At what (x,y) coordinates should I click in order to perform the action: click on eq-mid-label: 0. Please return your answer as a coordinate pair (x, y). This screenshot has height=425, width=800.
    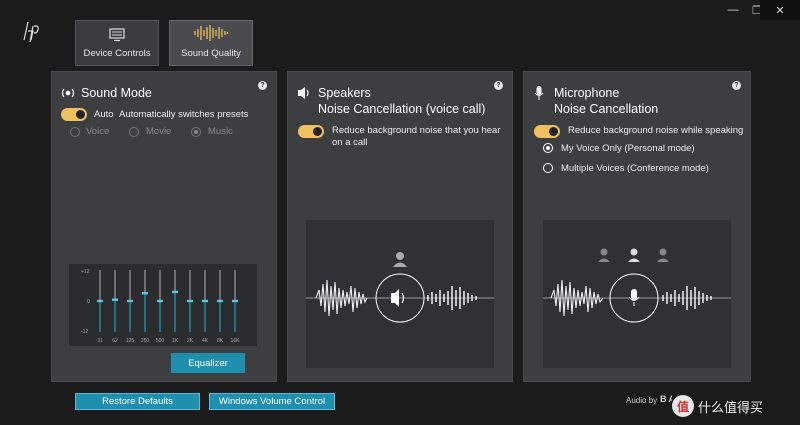
    Looking at the image, I should click on (88, 302).